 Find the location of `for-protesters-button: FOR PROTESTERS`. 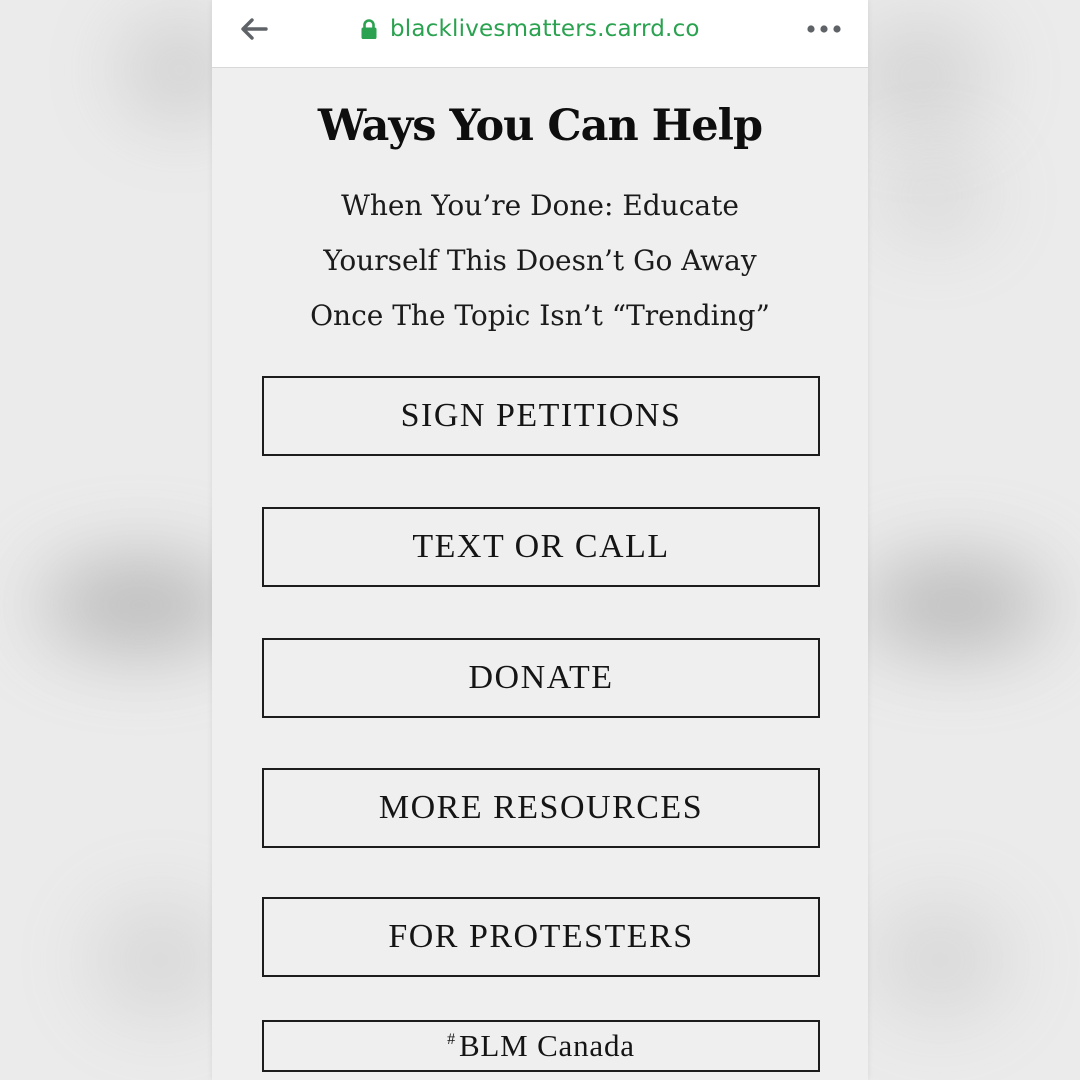

for-protesters-button: FOR PROTESTERS is located at coordinates (541, 937).